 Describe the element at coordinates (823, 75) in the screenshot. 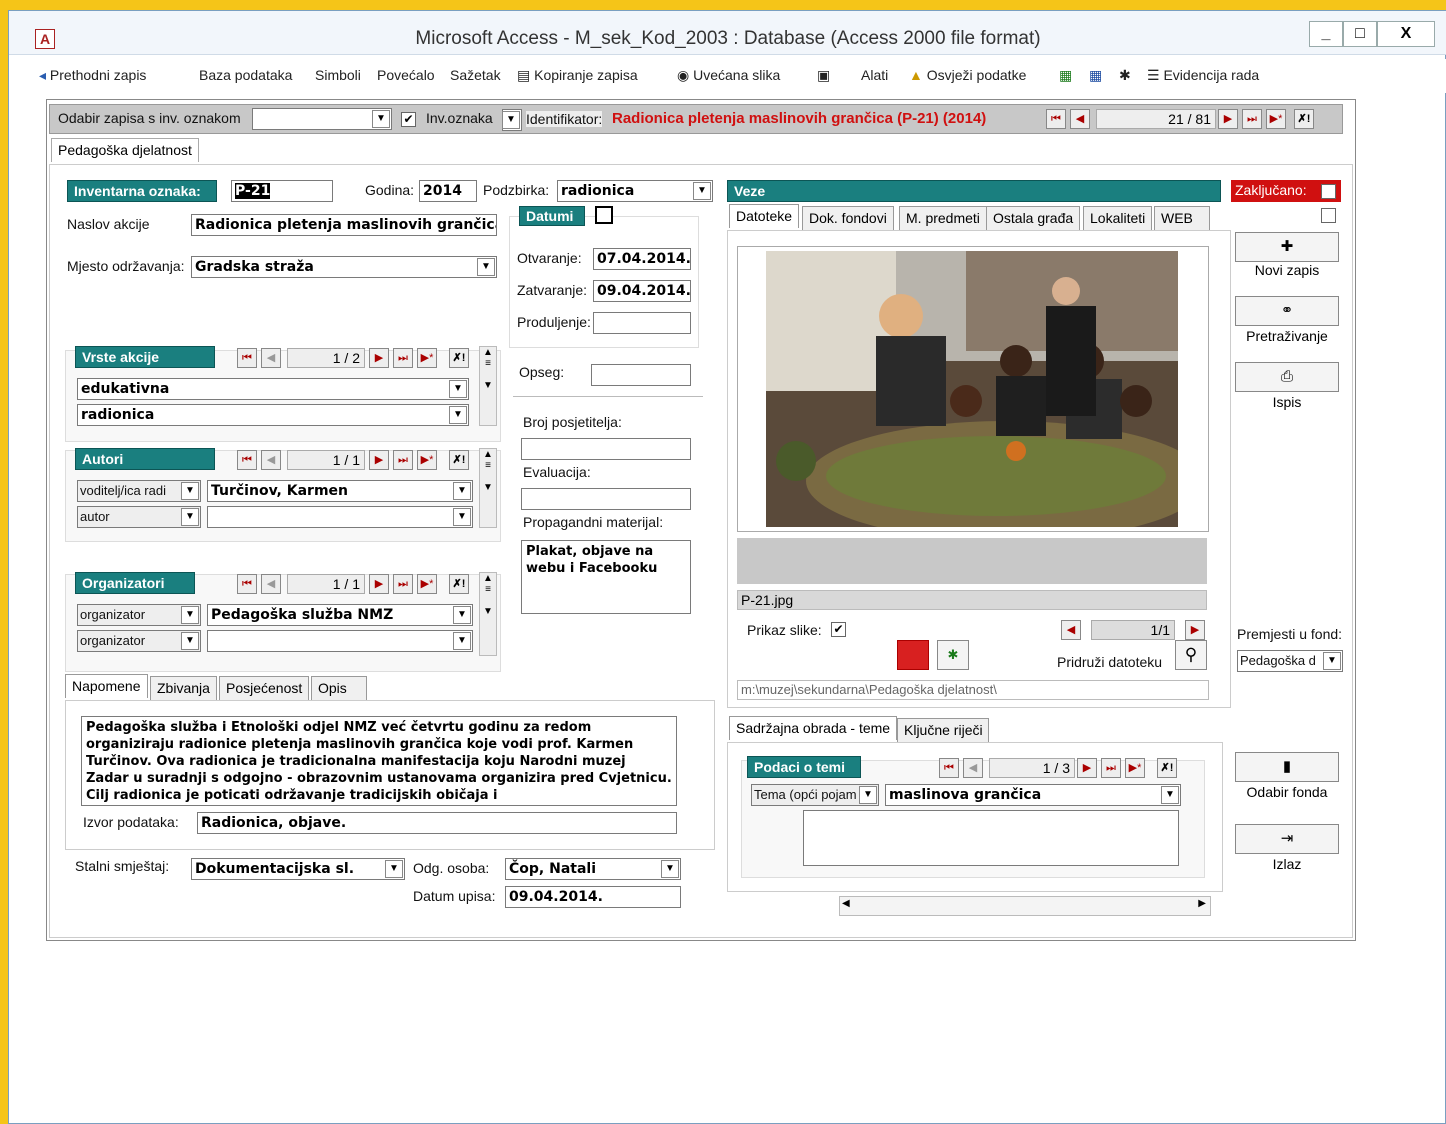

I see `briefcase-icon: ▣` at that location.